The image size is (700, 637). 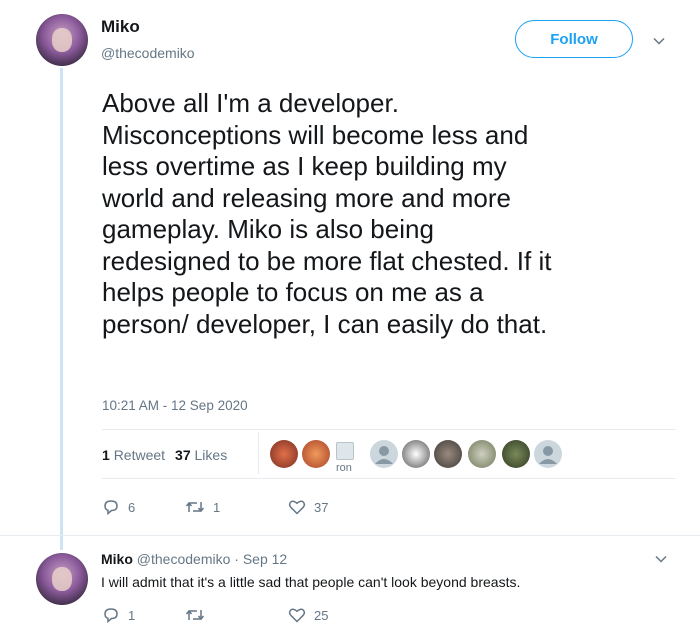 I want to click on reply-date: Sep 12, so click(x=265, y=559).